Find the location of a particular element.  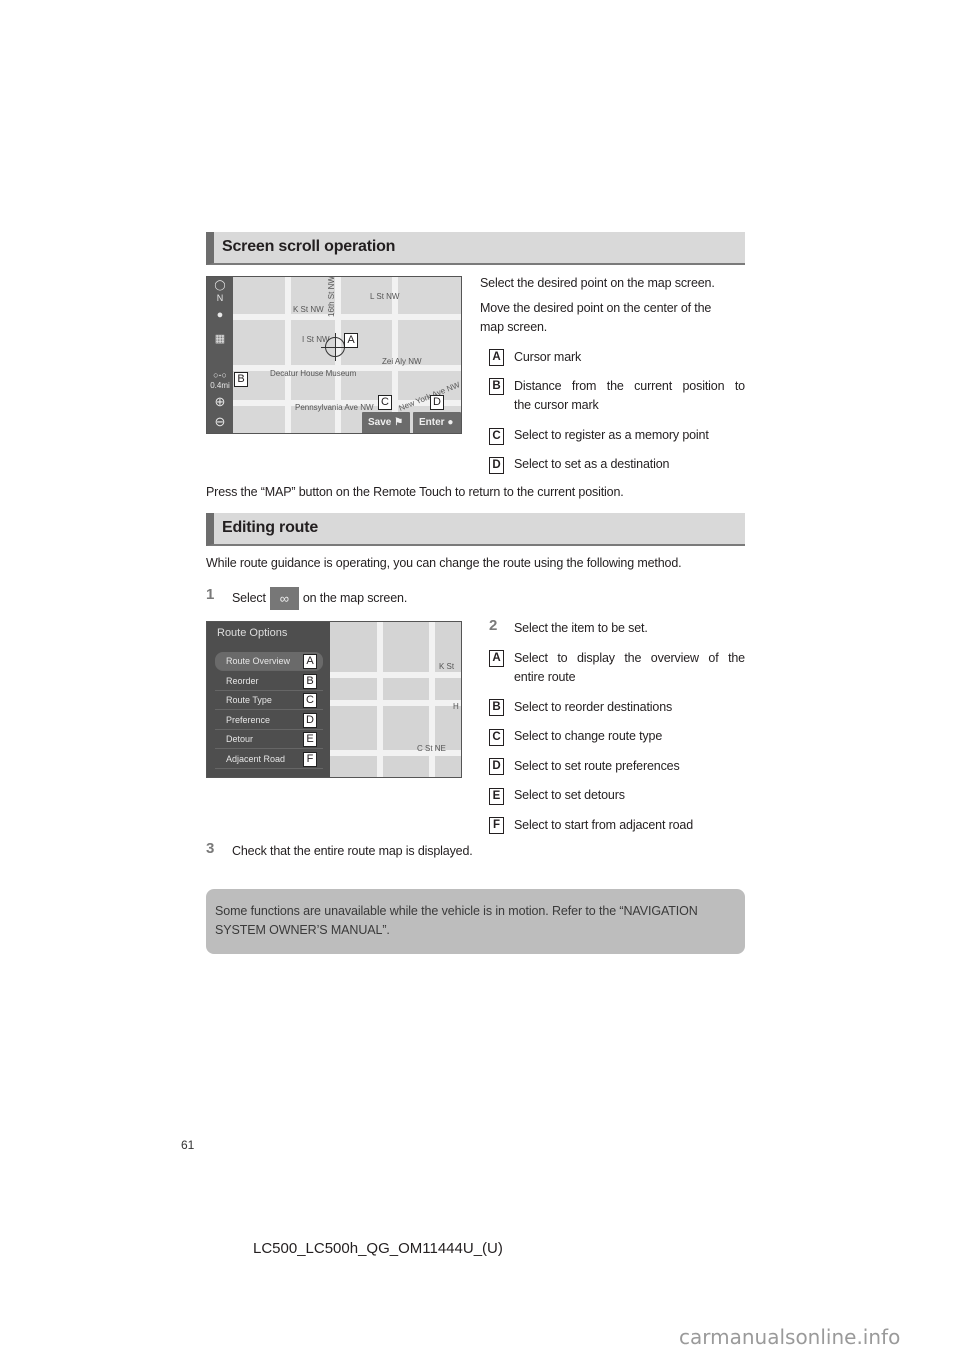

map-label: K St is located at coordinates (447, 666).